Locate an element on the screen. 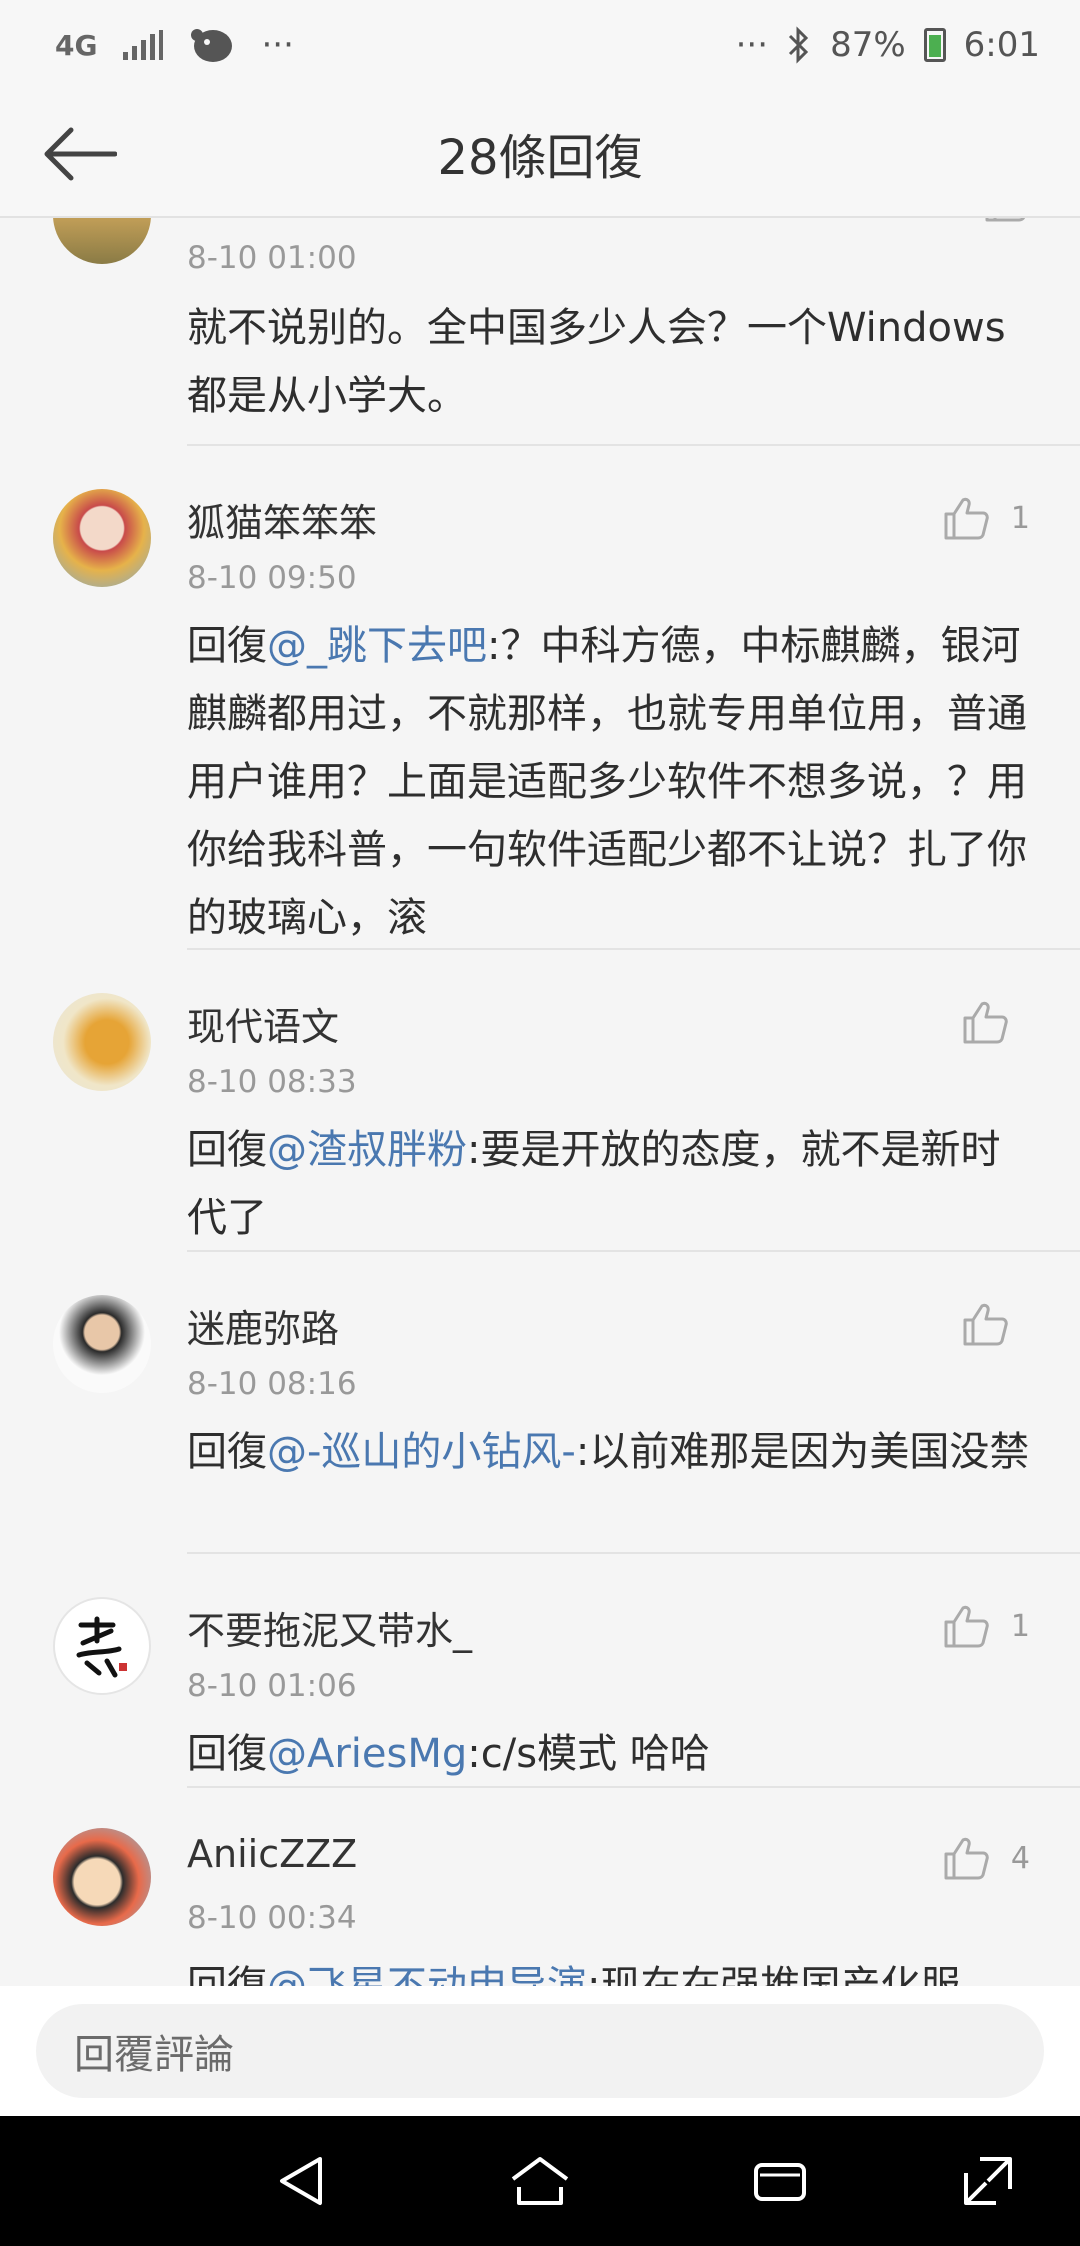 Image resolution: width=1080 pixels, height=2246 pixels. like-button: 4 is located at coordinates (986, 1858).